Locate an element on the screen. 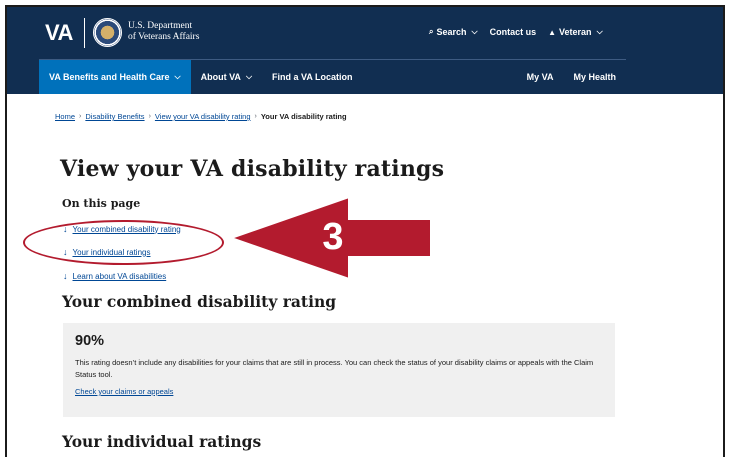 This screenshot has width=731, height=457. breadcrumb-current: Your VA disability rating is located at coordinates (303, 116).